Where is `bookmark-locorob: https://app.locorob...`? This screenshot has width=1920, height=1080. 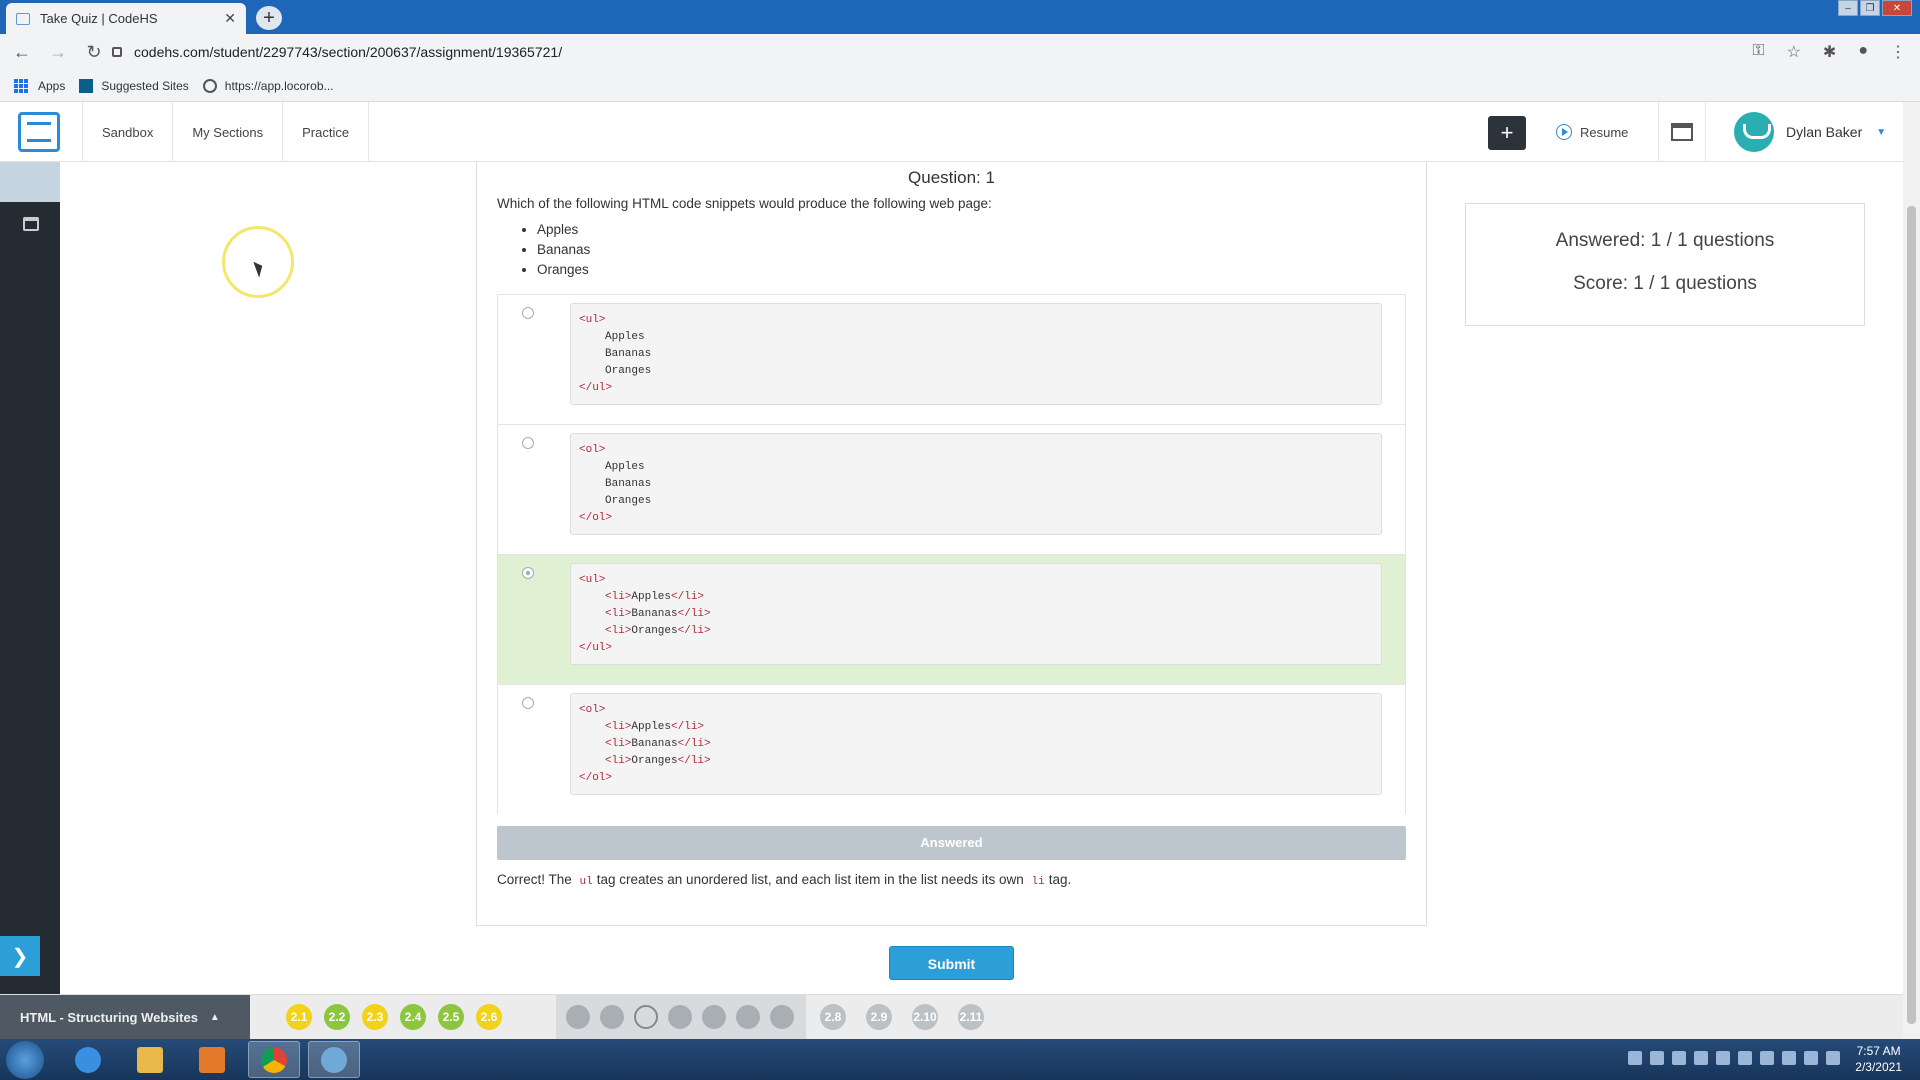 bookmark-locorob: https://app.locorob... is located at coordinates (268, 85).